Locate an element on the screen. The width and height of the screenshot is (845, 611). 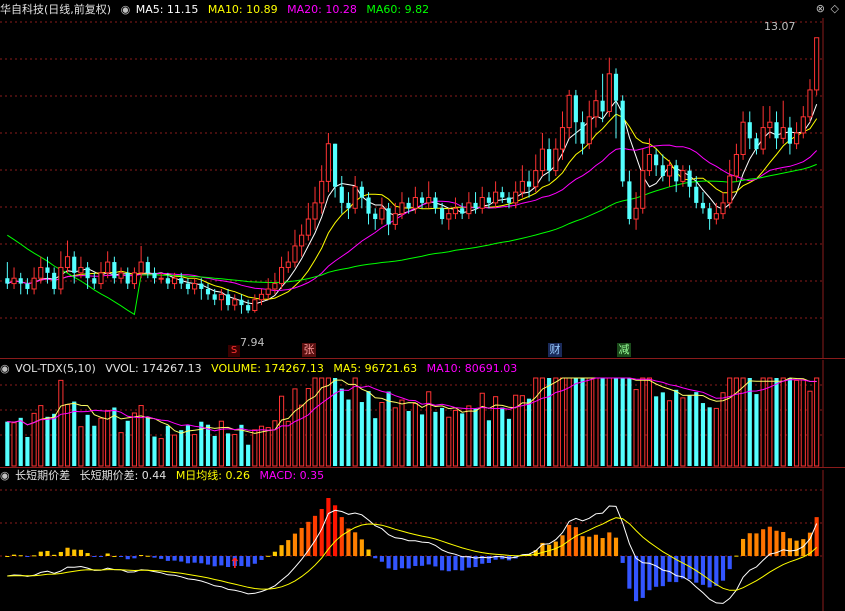
diamond-icon: ◇ is located at coordinates (835, 8).